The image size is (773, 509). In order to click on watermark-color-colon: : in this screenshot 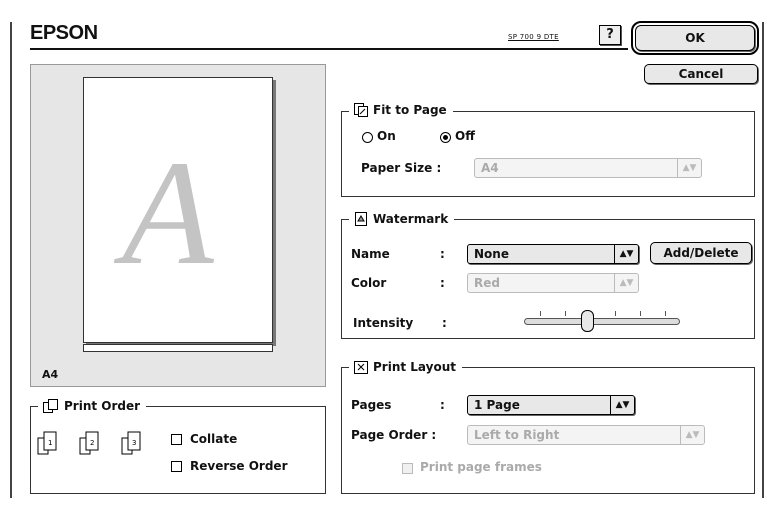, I will do `click(442, 283)`.